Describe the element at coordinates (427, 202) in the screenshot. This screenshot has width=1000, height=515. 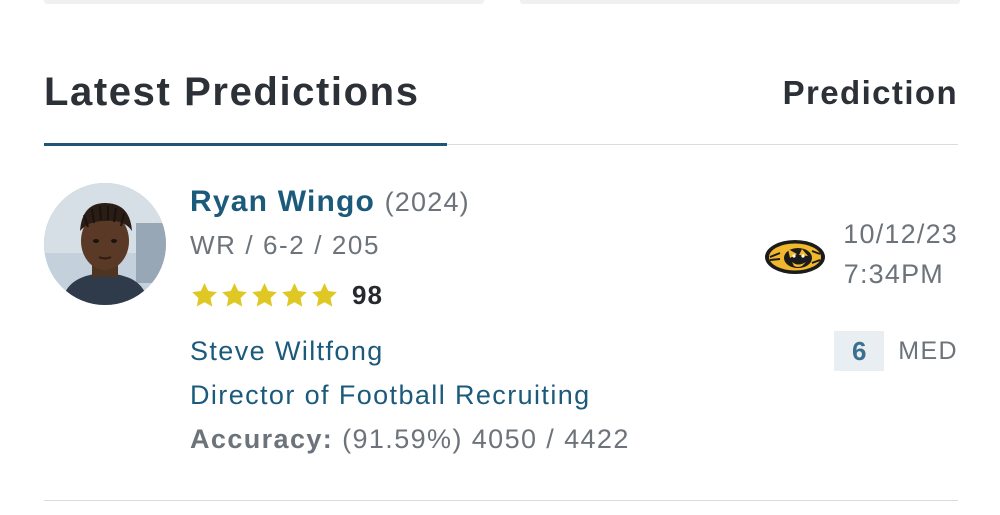
I see `player-class-year: (2024)` at that location.